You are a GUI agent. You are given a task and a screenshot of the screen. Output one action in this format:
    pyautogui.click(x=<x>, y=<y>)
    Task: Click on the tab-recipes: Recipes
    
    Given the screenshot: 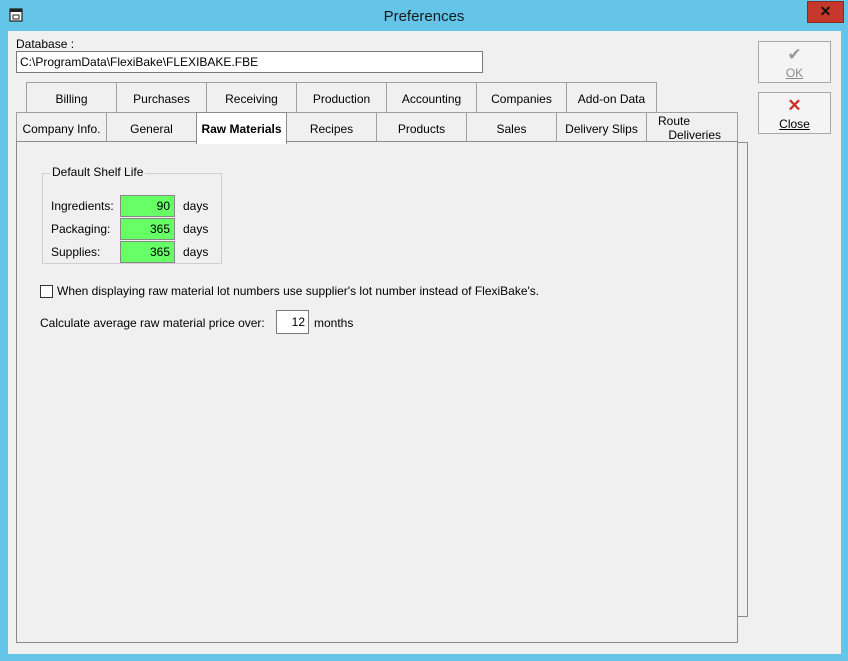 What is the action you would take?
    pyautogui.click(x=331, y=127)
    